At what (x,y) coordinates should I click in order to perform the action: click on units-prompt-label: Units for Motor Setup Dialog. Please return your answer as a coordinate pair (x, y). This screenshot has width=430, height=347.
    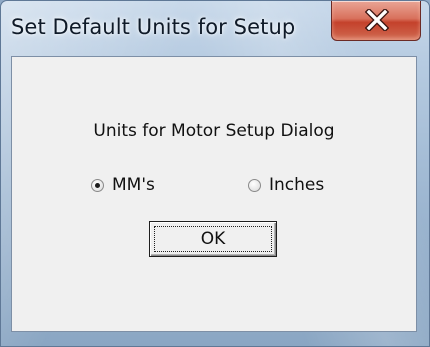
    Looking at the image, I should click on (214, 131).